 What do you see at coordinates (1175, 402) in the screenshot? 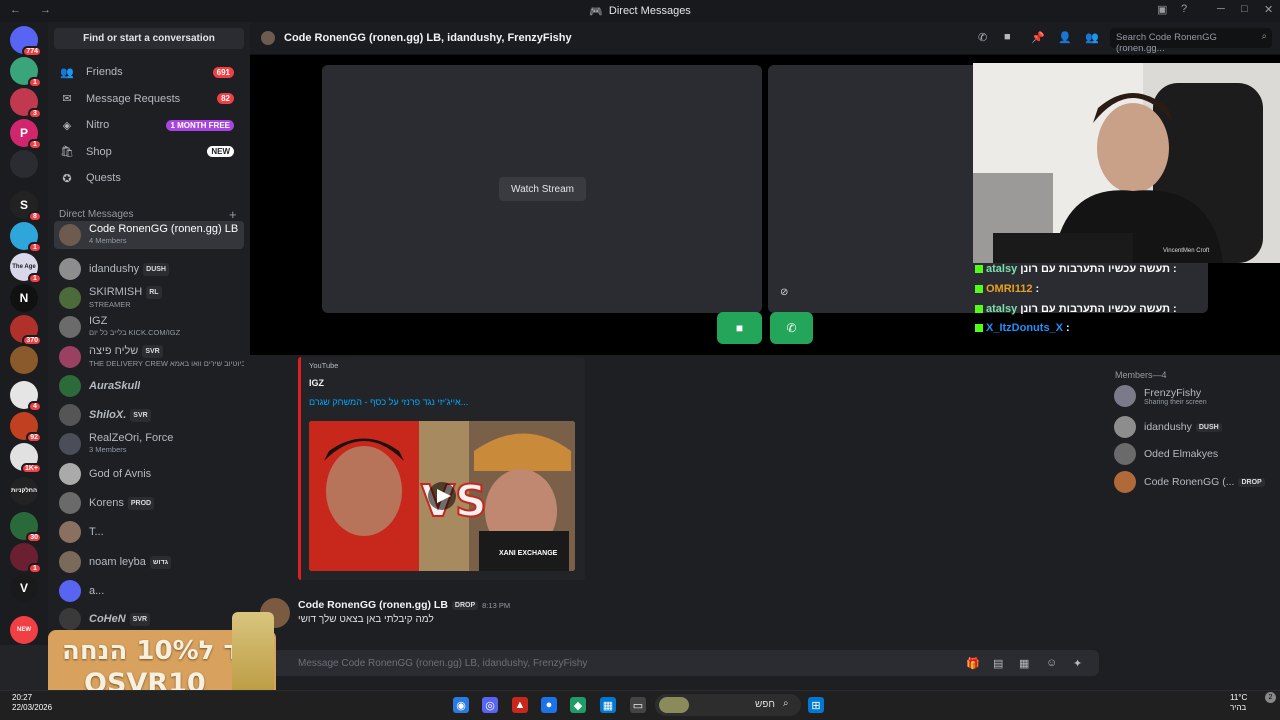
I see `member-status: Sharing their screen` at bounding box center [1175, 402].